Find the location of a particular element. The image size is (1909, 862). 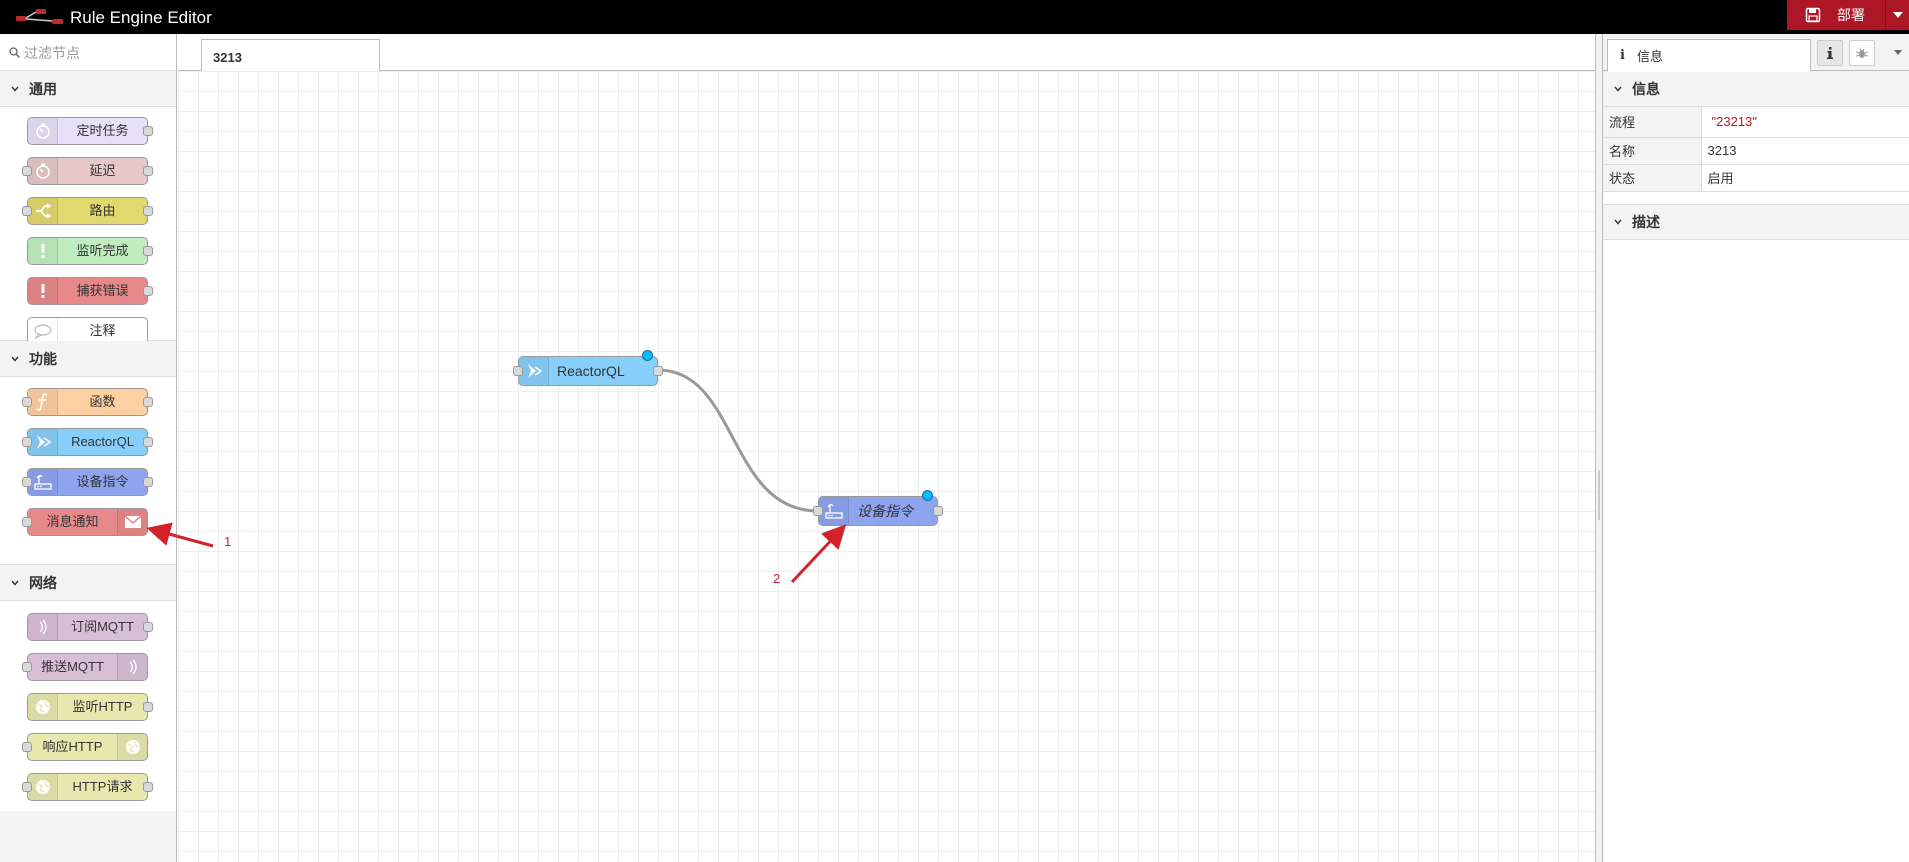

palette-node-label: 消息通知 is located at coordinates (72, 521).